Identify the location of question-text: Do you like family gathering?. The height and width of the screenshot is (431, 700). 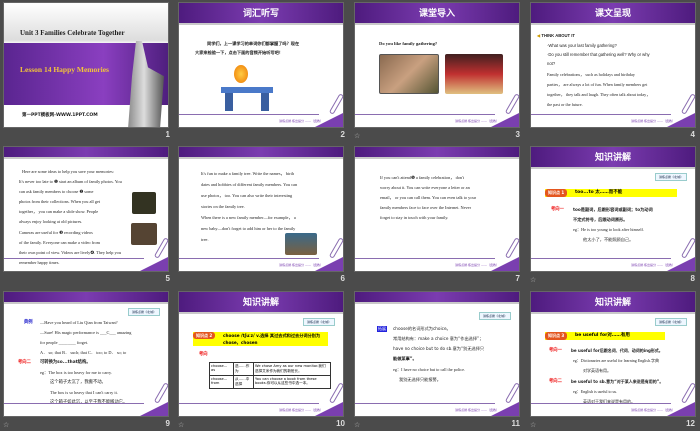
(408, 43).